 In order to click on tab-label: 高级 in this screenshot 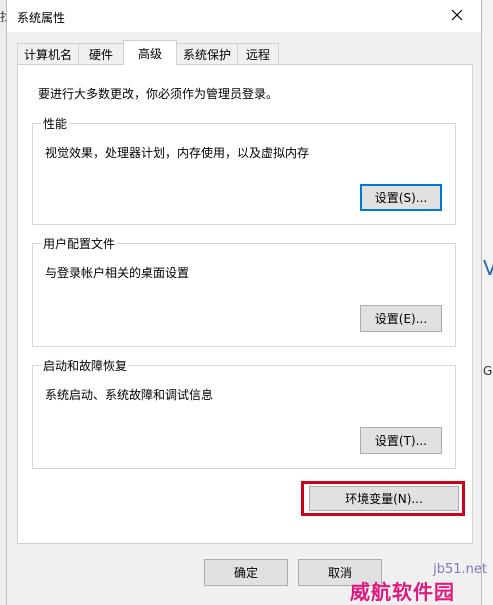, I will do `click(149, 53)`.